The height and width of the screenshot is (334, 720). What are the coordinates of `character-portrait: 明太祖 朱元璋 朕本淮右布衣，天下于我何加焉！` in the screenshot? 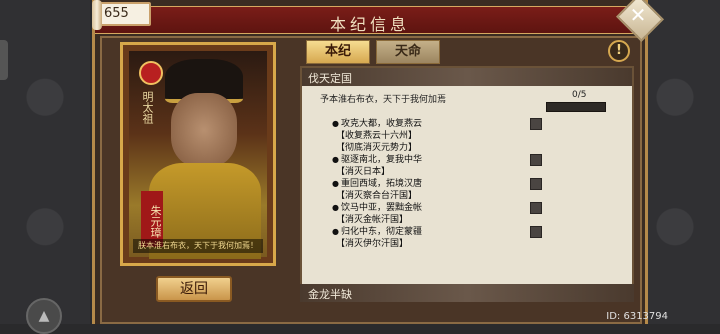 It's located at (198, 154).